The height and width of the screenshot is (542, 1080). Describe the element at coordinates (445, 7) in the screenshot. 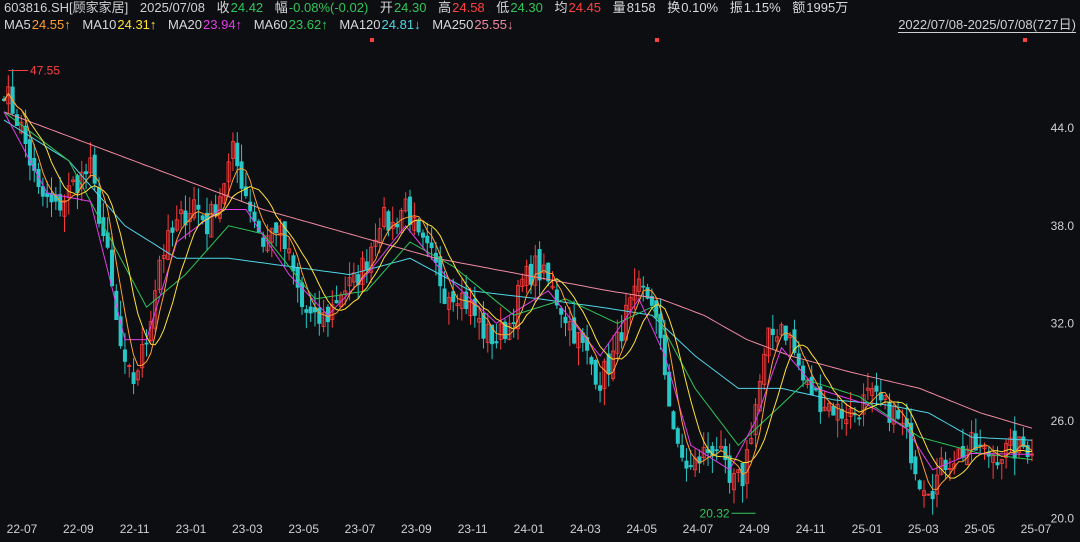

I see `high-label: 高` at that location.